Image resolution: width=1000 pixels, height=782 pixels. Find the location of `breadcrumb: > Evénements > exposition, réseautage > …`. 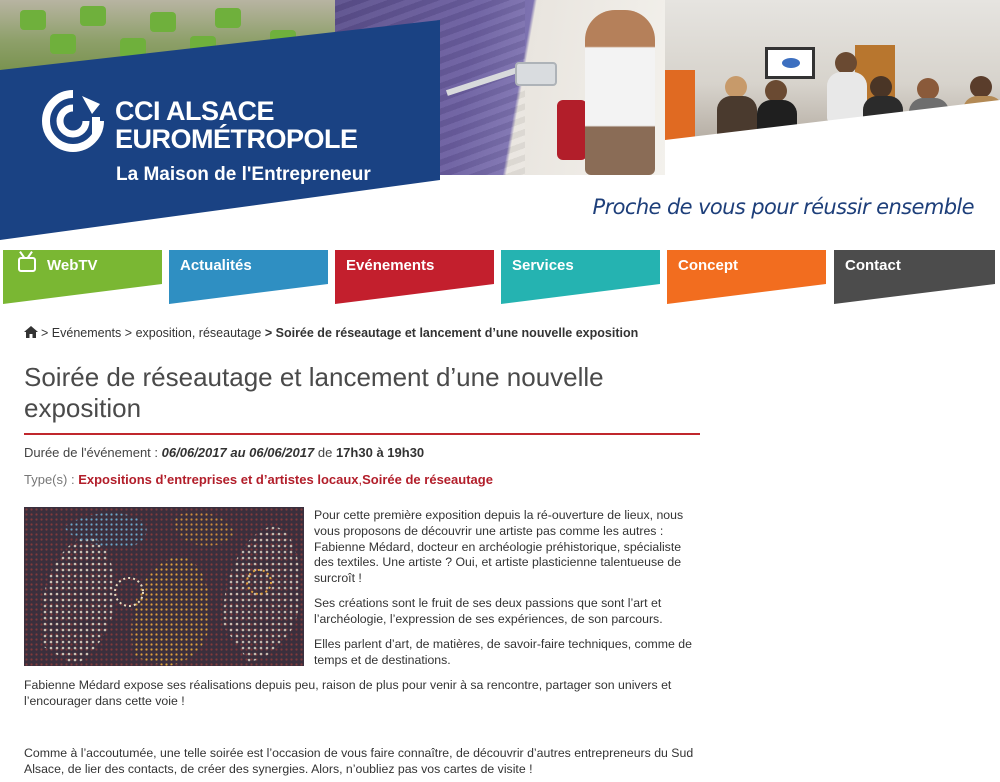

breadcrumb: > Evénements > exposition, réseautage > … is located at coordinates (331, 333).